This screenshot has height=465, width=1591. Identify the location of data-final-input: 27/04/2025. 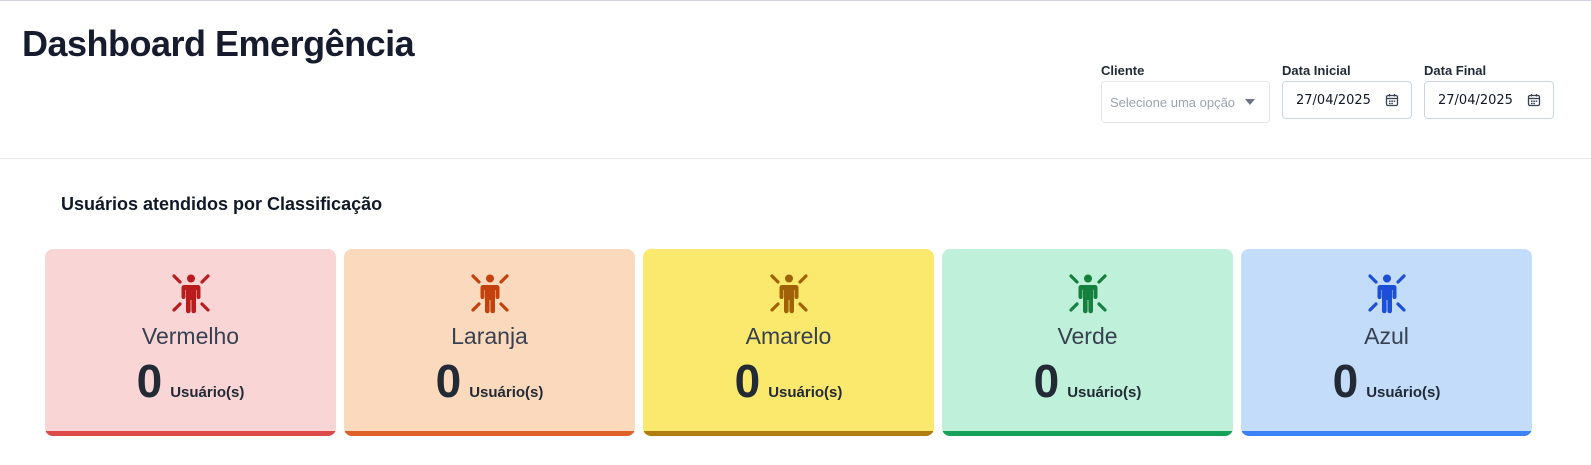
(1489, 100).